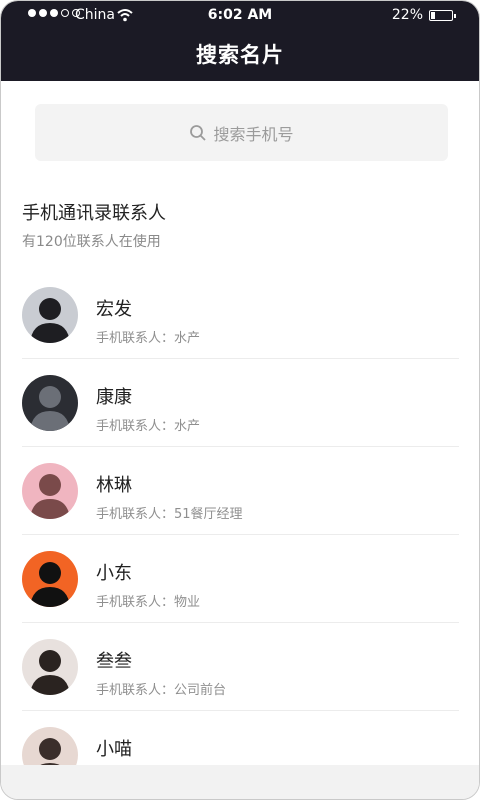  What do you see at coordinates (114, 573) in the screenshot?
I see `contact-name: 小东` at bounding box center [114, 573].